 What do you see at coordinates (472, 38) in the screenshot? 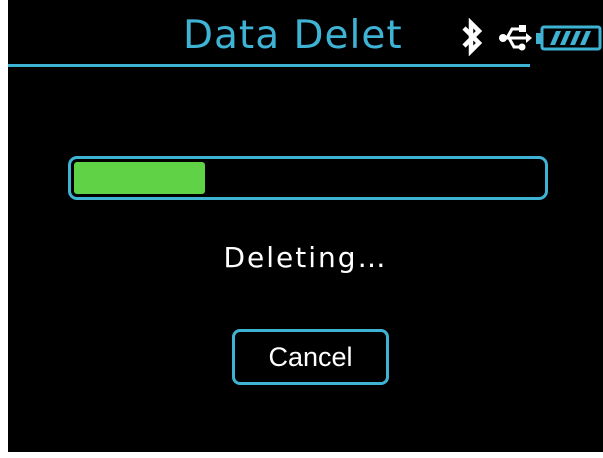
I see `bluetooth-icon` at bounding box center [472, 38].